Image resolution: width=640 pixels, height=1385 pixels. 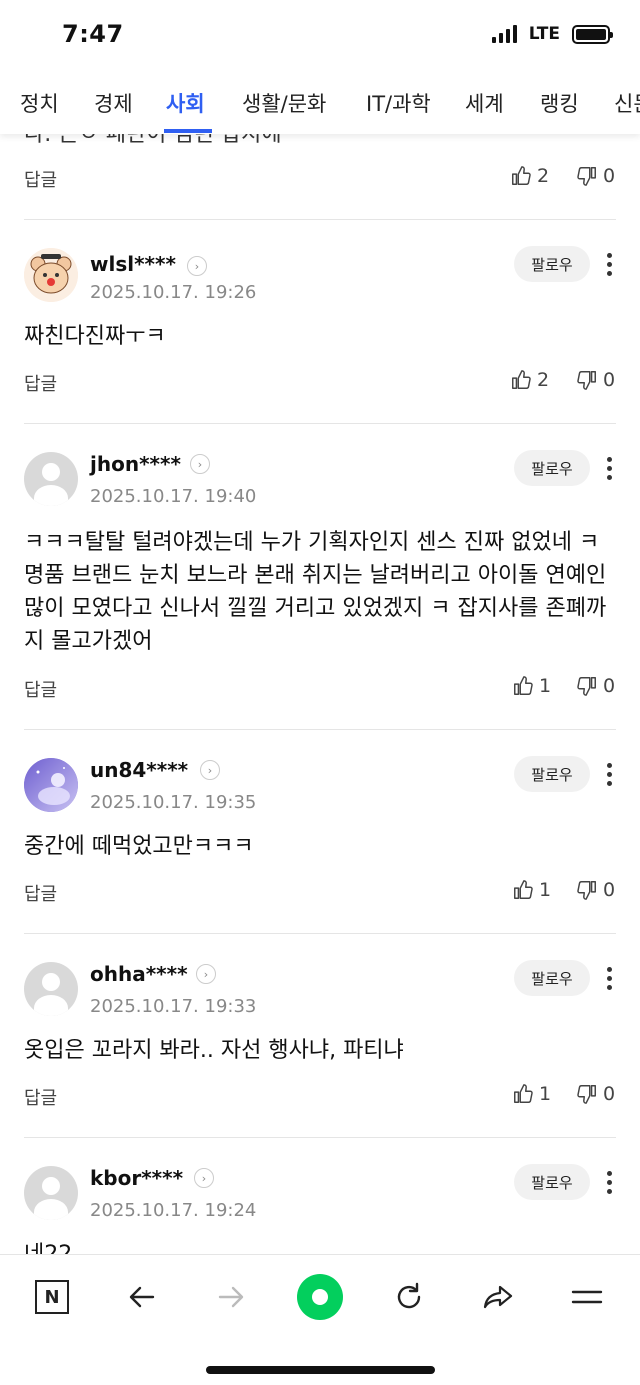 What do you see at coordinates (627, 103) in the screenshot?
I see `tab-newspaper: 신문` at bounding box center [627, 103].